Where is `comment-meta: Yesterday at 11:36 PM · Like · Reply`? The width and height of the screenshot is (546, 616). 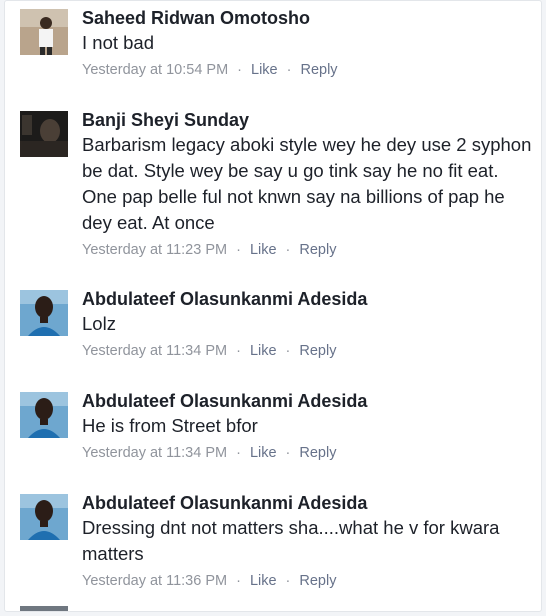 comment-meta: Yesterday at 11:36 PM · Like · Reply is located at coordinates (307, 581).